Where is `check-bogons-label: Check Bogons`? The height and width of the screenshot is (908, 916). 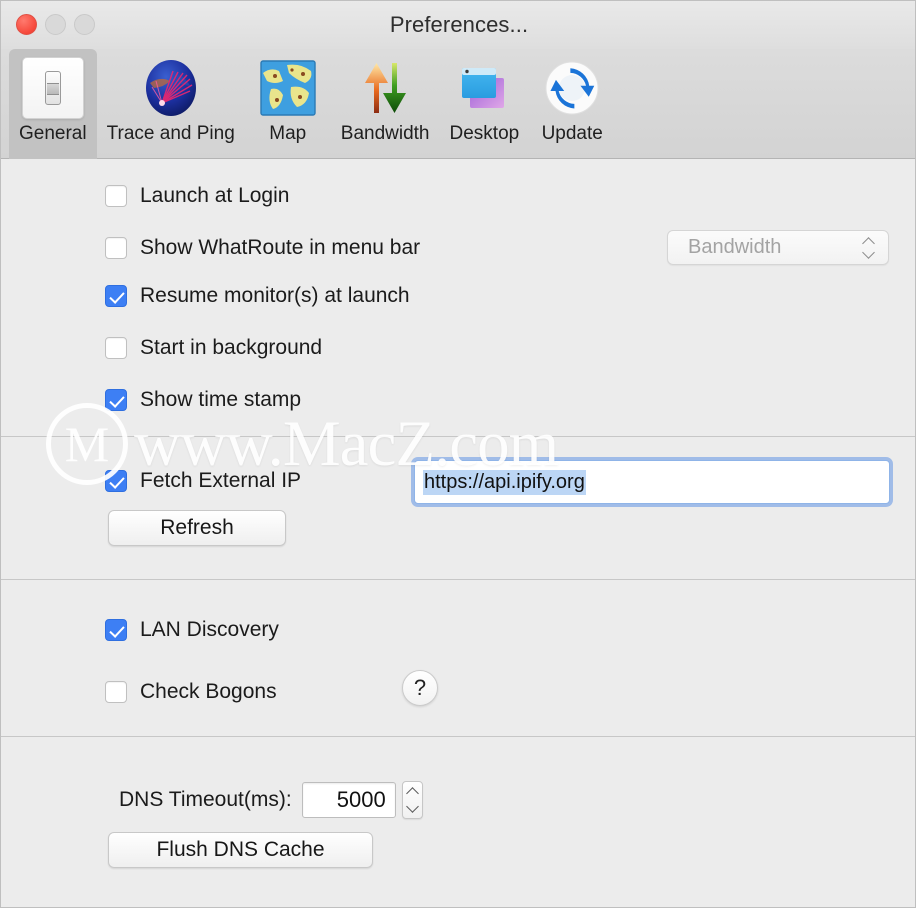 check-bogons-label: Check Bogons is located at coordinates (208, 691).